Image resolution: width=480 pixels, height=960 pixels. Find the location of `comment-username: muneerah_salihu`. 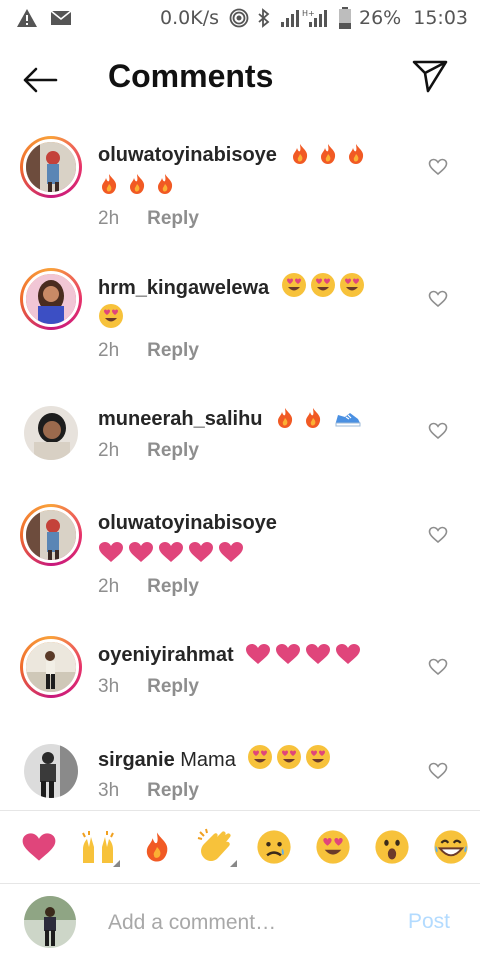

comment-username: muneerah_salihu is located at coordinates (180, 419).